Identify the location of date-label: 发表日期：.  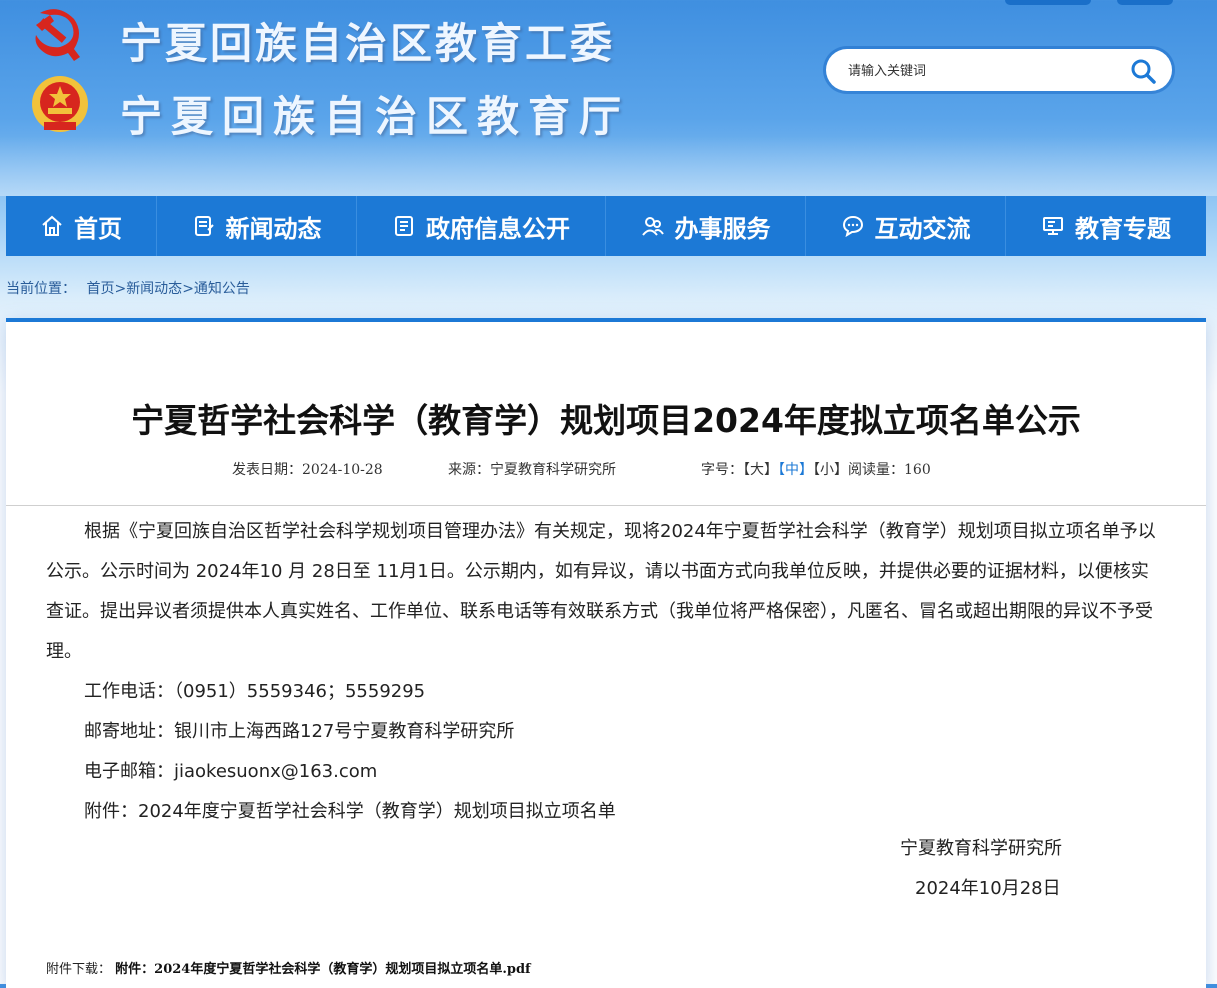
(267, 470).